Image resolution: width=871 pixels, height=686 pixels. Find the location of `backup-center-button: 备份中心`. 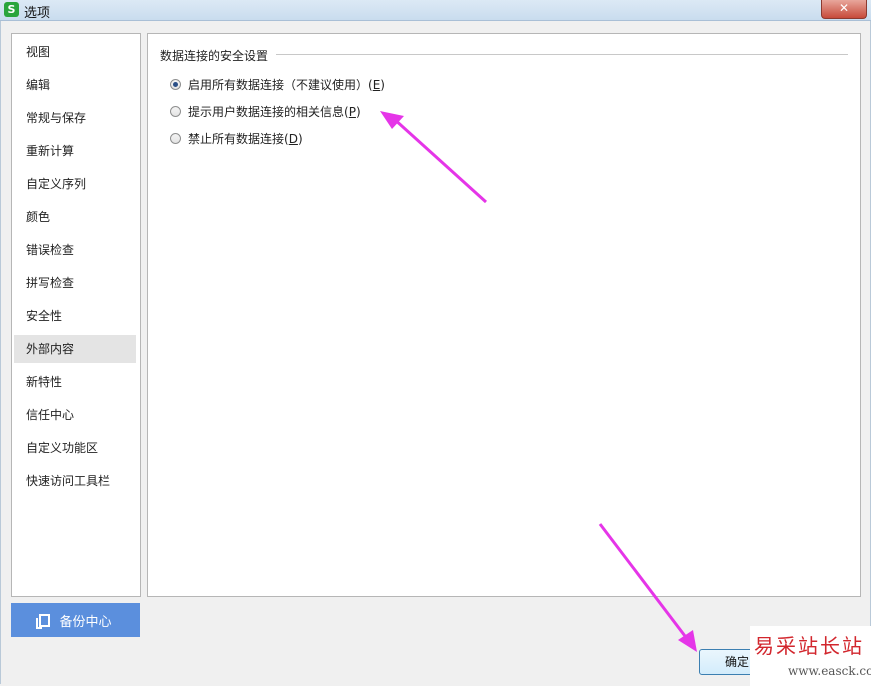

backup-center-button: 备份中心 is located at coordinates (75, 620).